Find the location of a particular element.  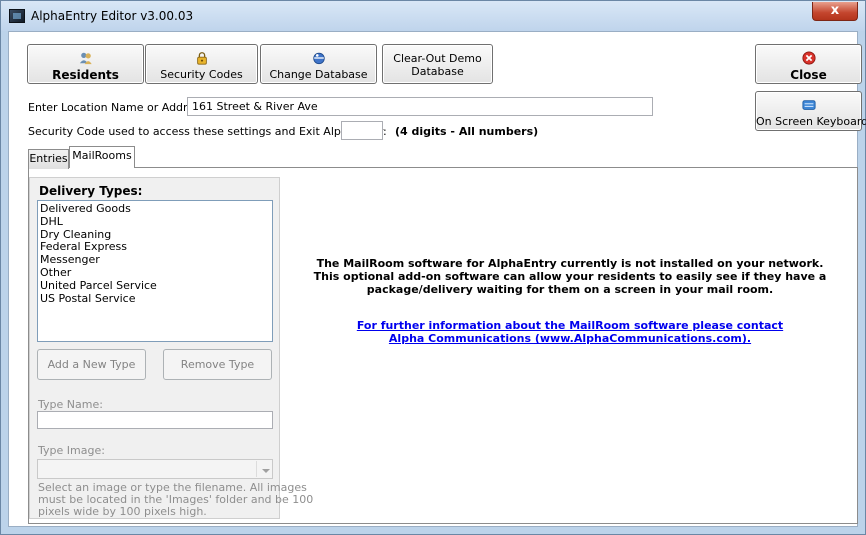

location-input is located at coordinates (420, 106).